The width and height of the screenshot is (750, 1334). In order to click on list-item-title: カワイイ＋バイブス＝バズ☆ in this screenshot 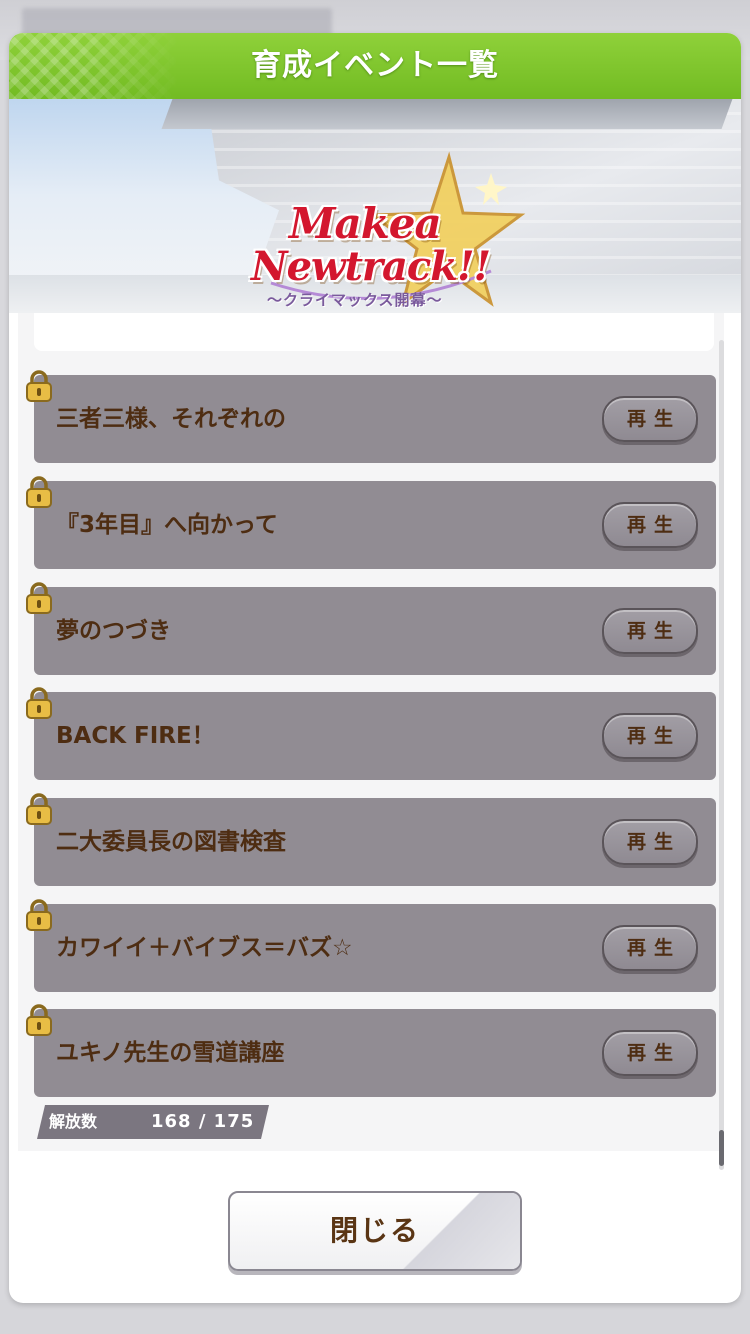, I will do `click(204, 948)`.